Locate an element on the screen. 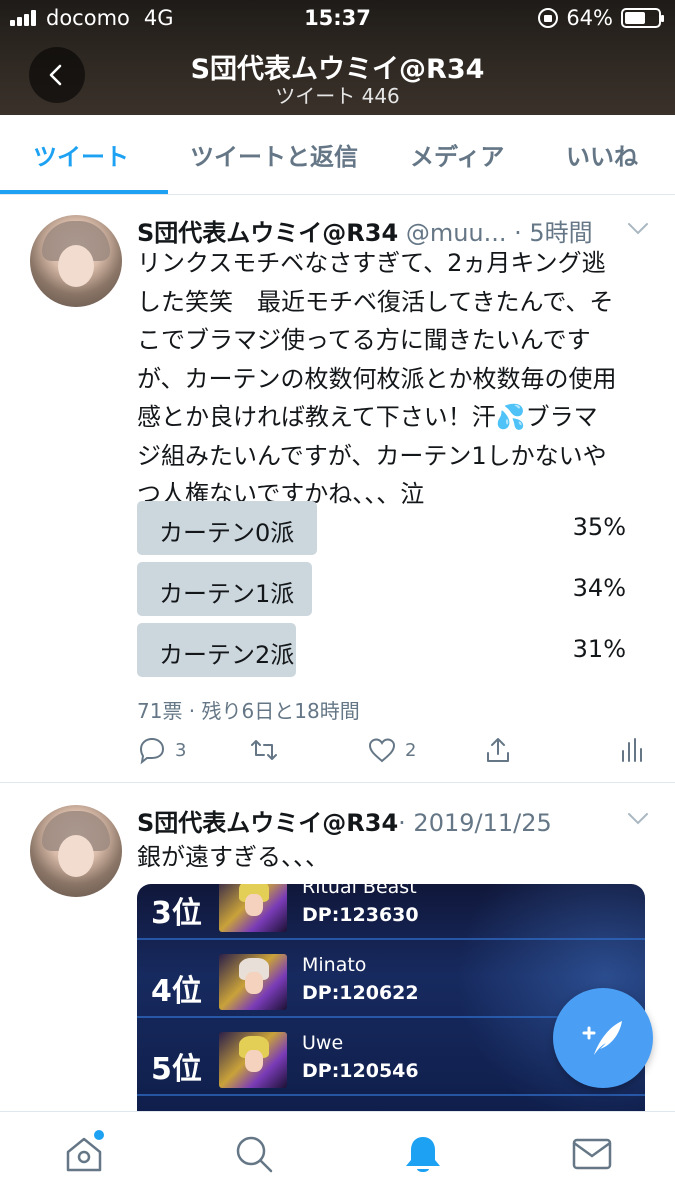 The width and height of the screenshot is (675, 1200). tweet-count: ツイート 446 is located at coordinates (337, 96).